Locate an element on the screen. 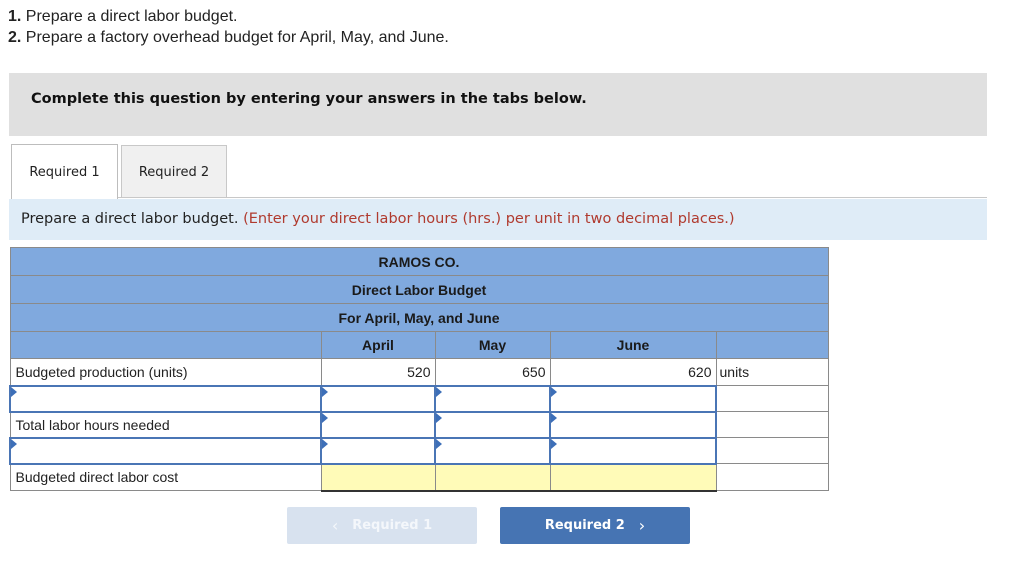  tab-required-2: Required 2 is located at coordinates (174, 171).